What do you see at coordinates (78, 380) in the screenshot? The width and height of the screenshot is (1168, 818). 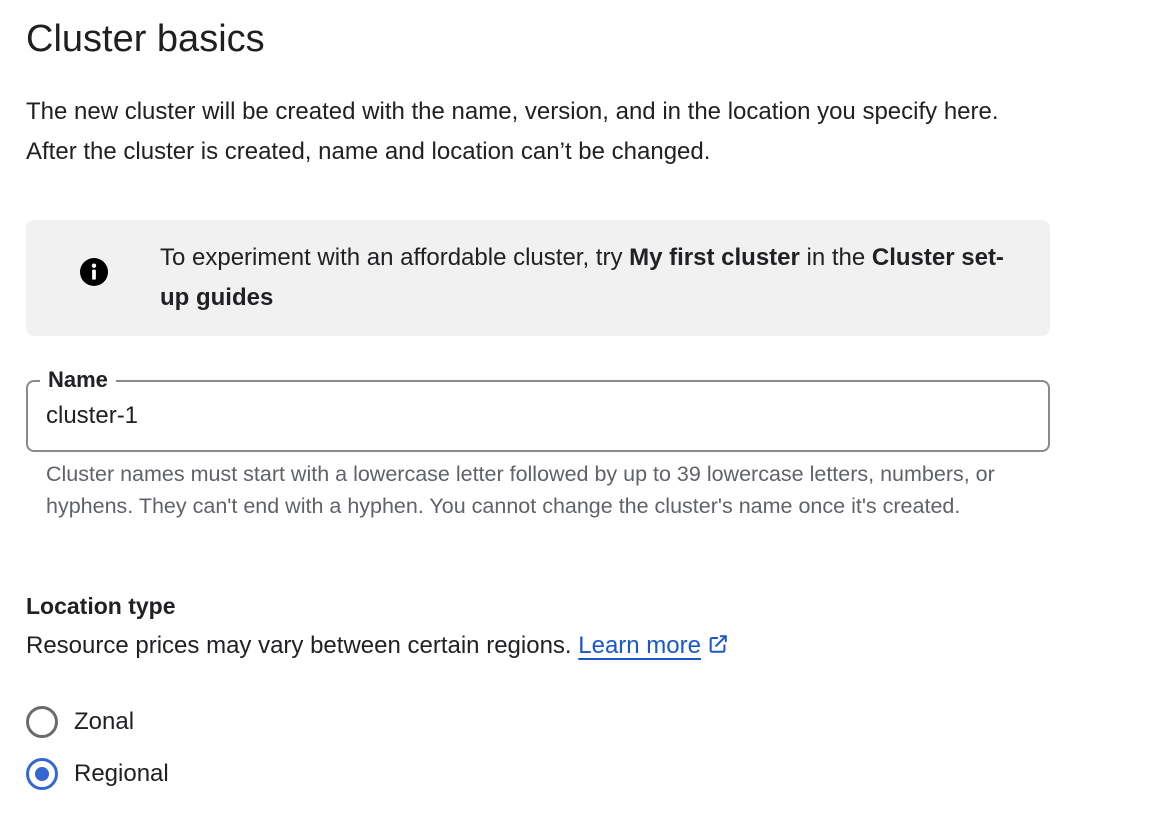 I see `name-field-label: Name` at bounding box center [78, 380].